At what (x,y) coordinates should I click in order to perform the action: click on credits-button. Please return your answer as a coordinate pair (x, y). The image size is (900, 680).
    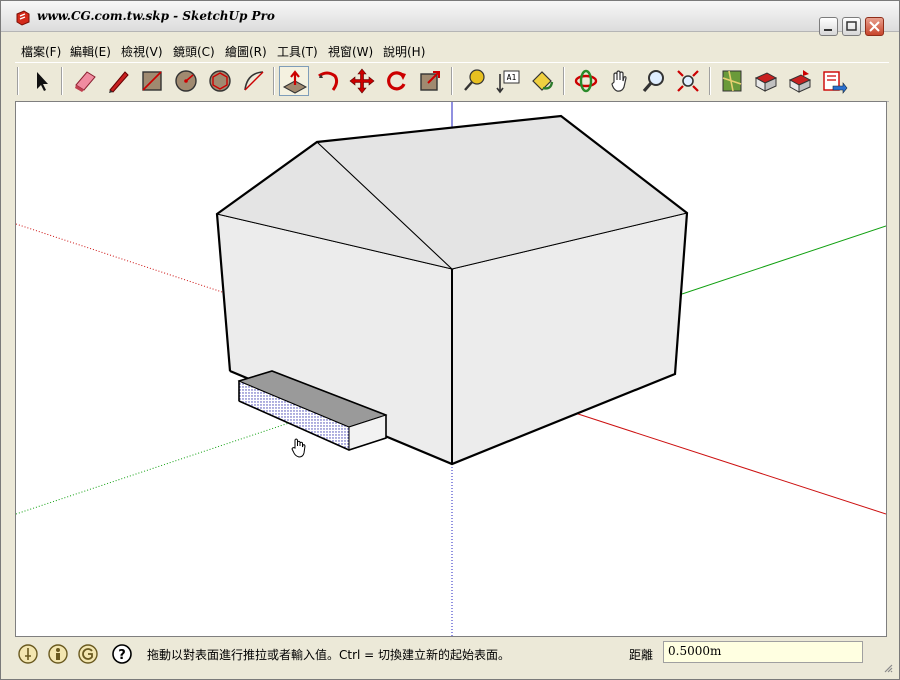
    Looking at the image, I should click on (58, 654).